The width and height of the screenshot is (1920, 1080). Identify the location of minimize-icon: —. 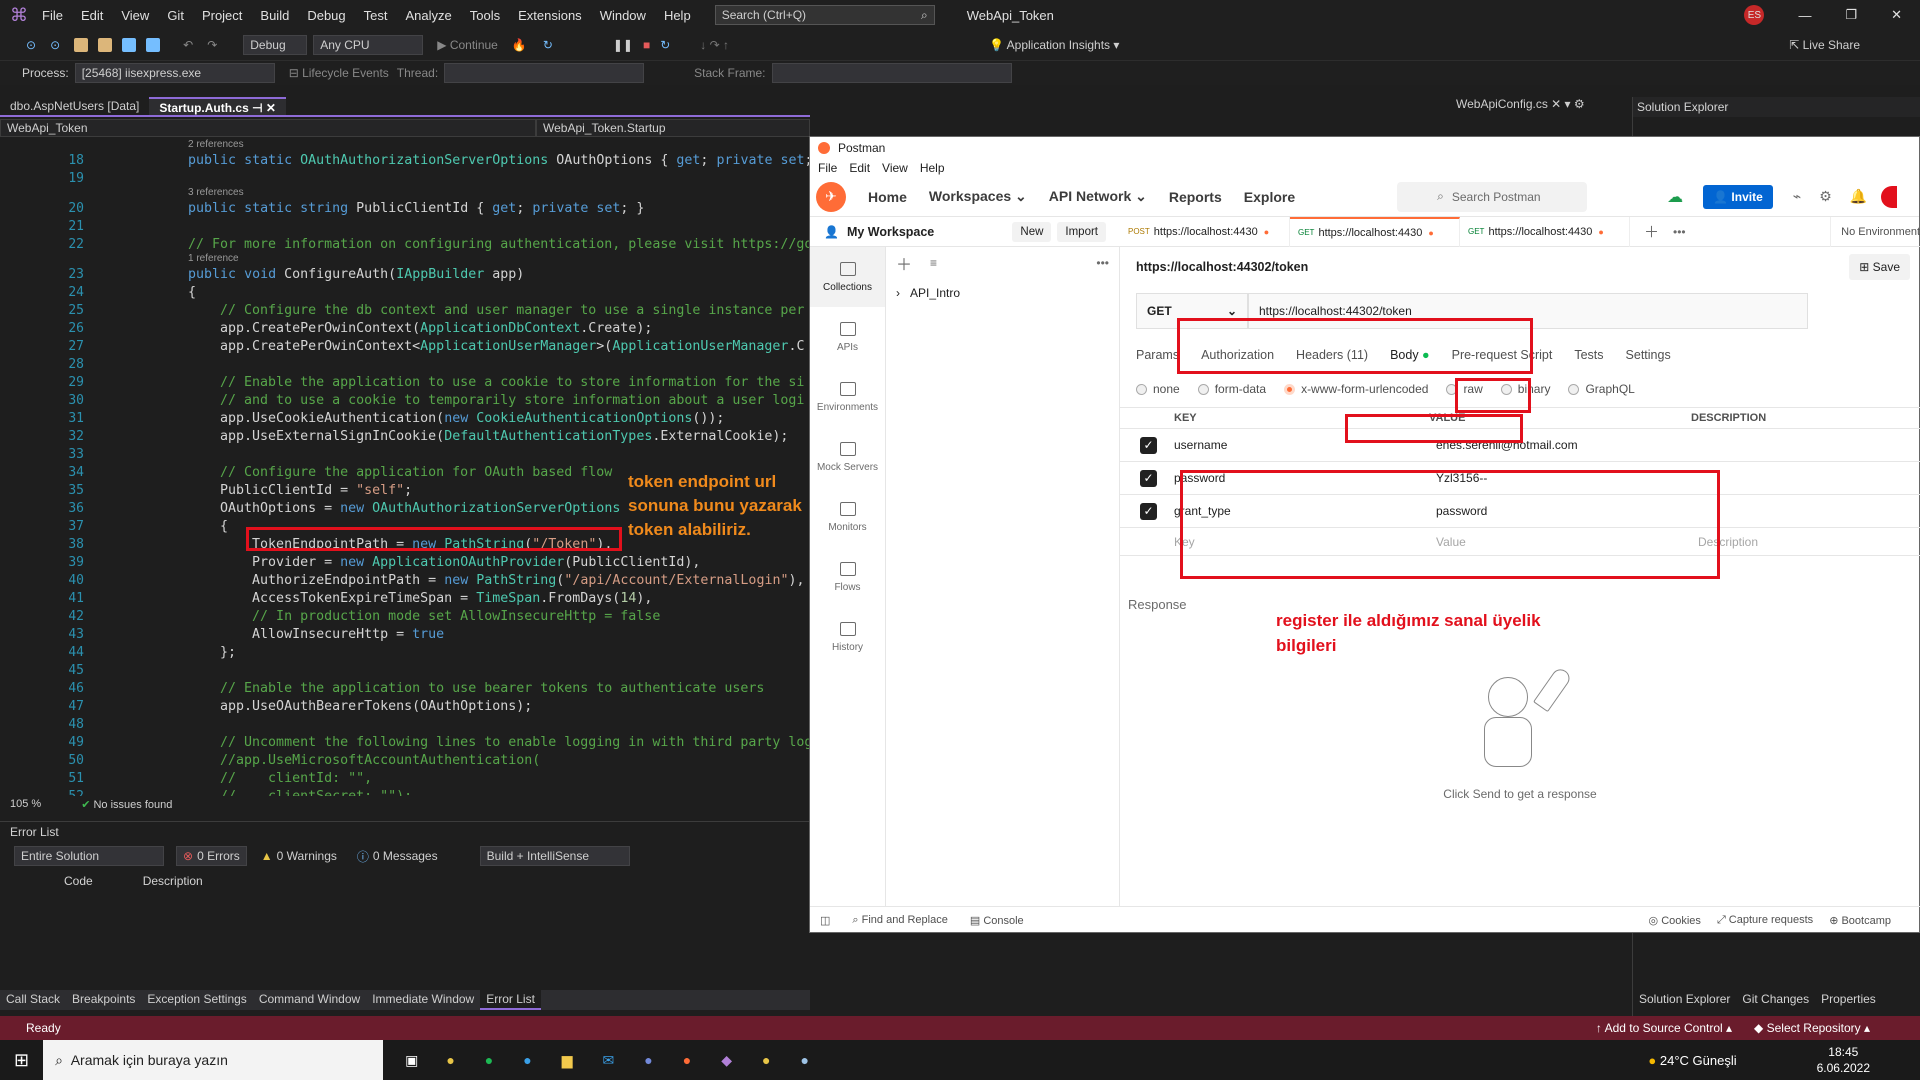
(1804, 15).